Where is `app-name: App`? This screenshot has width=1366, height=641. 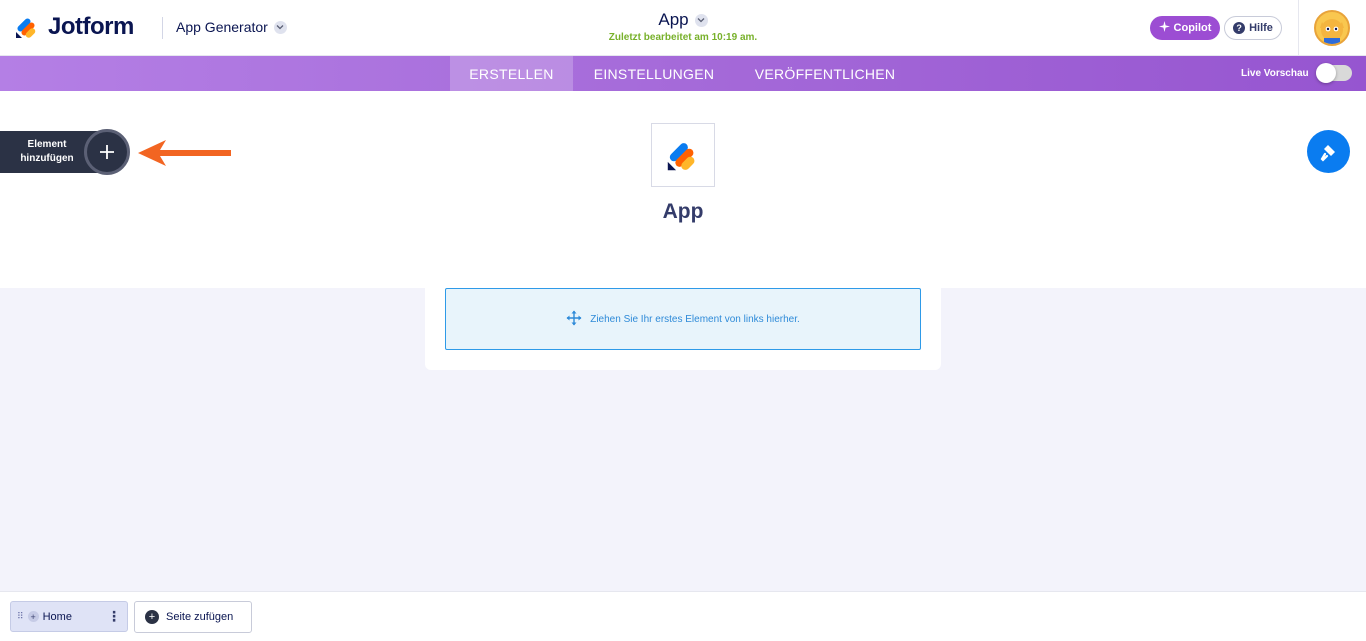 app-name: App is located at coordinates (683, 212).